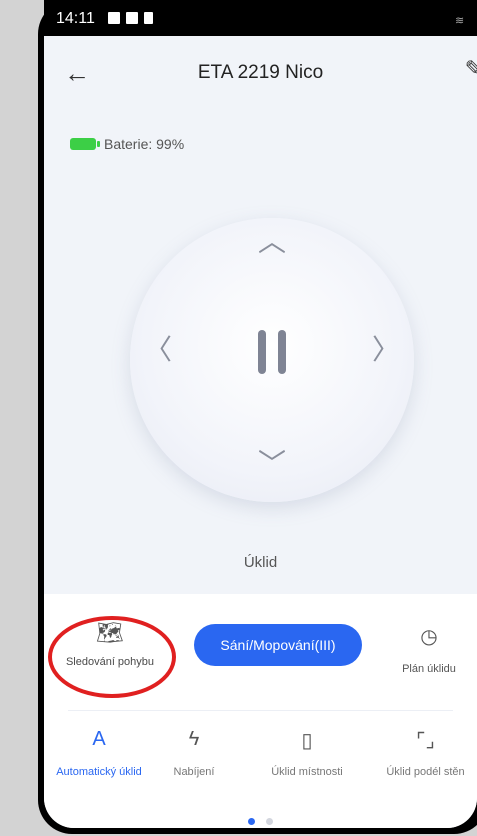 The height and width of the screenshot is (836, 477). What do you see at coordinates (272, 464) in the screenshot?
I see `arrow-down-icon: ﹀` at bounding box center [272, 464].